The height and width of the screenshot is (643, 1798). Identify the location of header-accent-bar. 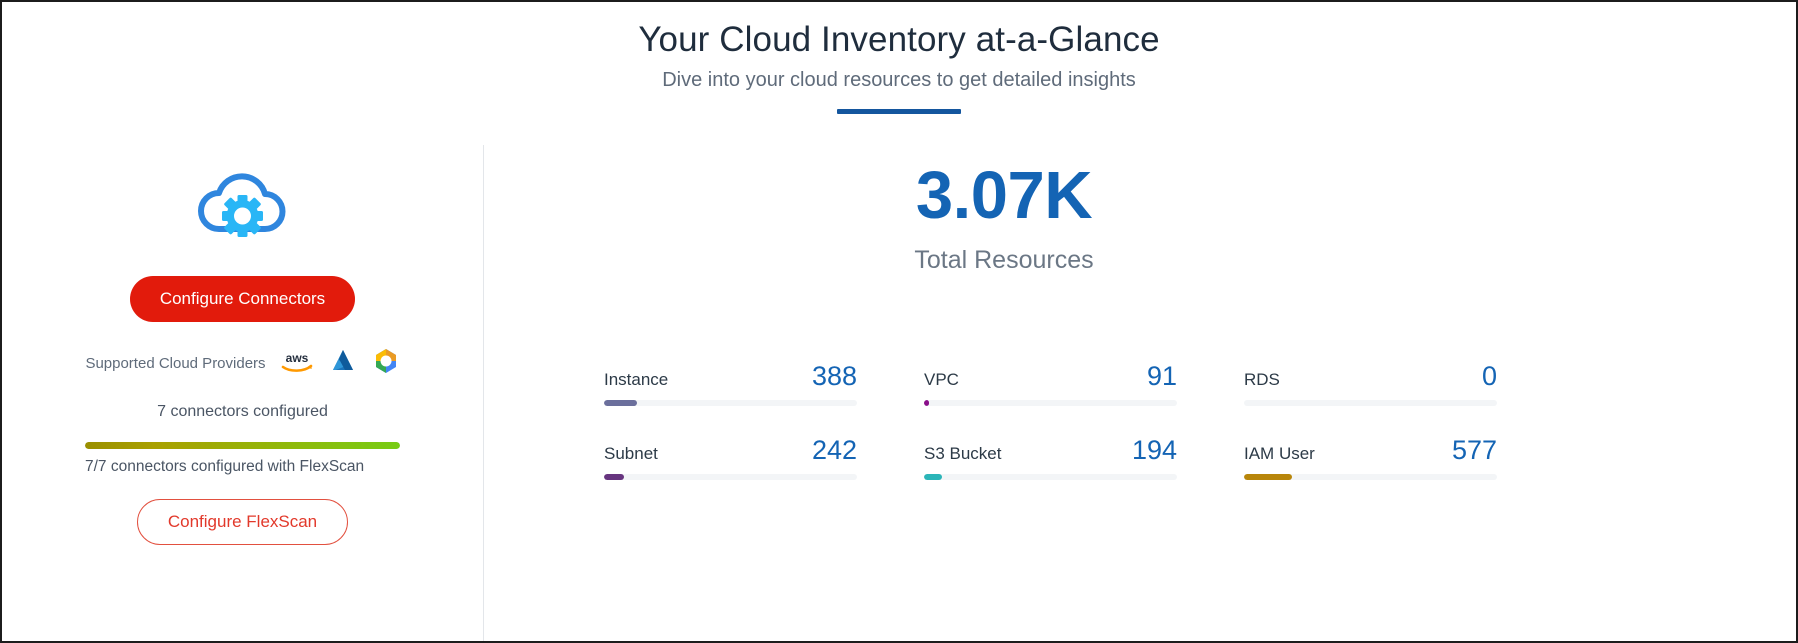
(899, 112).